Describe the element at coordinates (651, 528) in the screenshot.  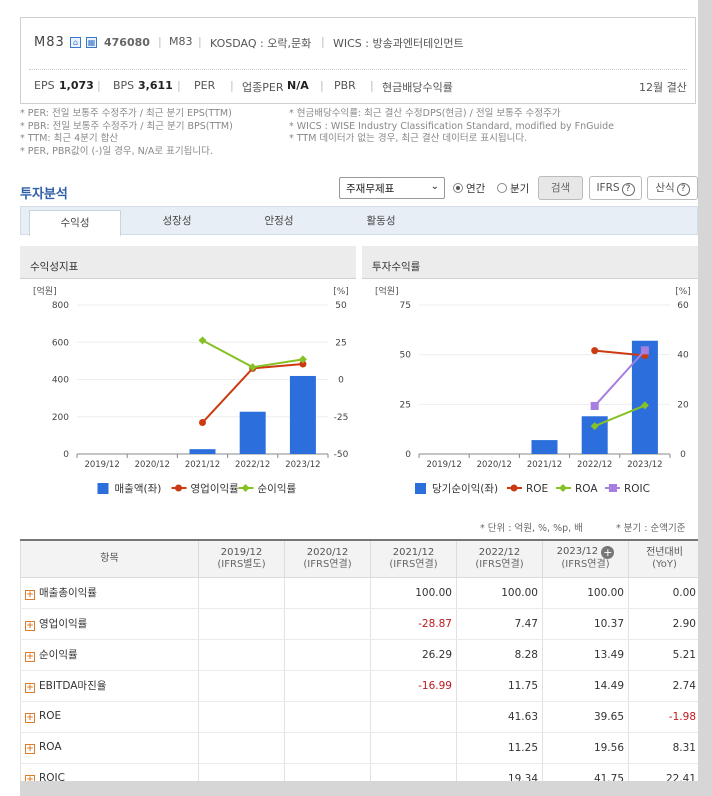
I see `quarter-note: * 분기 : 순액기준` at that location.